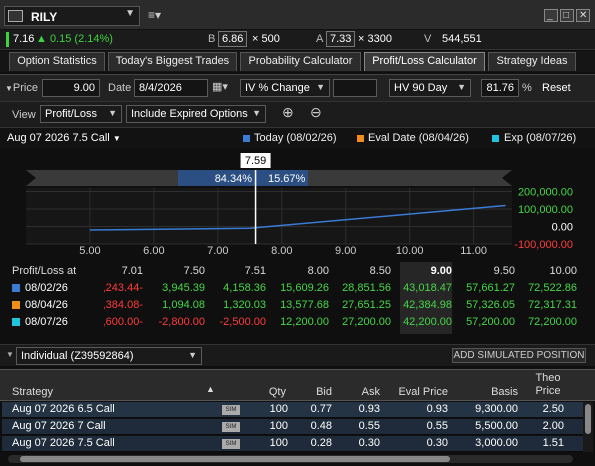 This screenshot has width=595, height=466. I want to click on app-icon, so click(15, 16).